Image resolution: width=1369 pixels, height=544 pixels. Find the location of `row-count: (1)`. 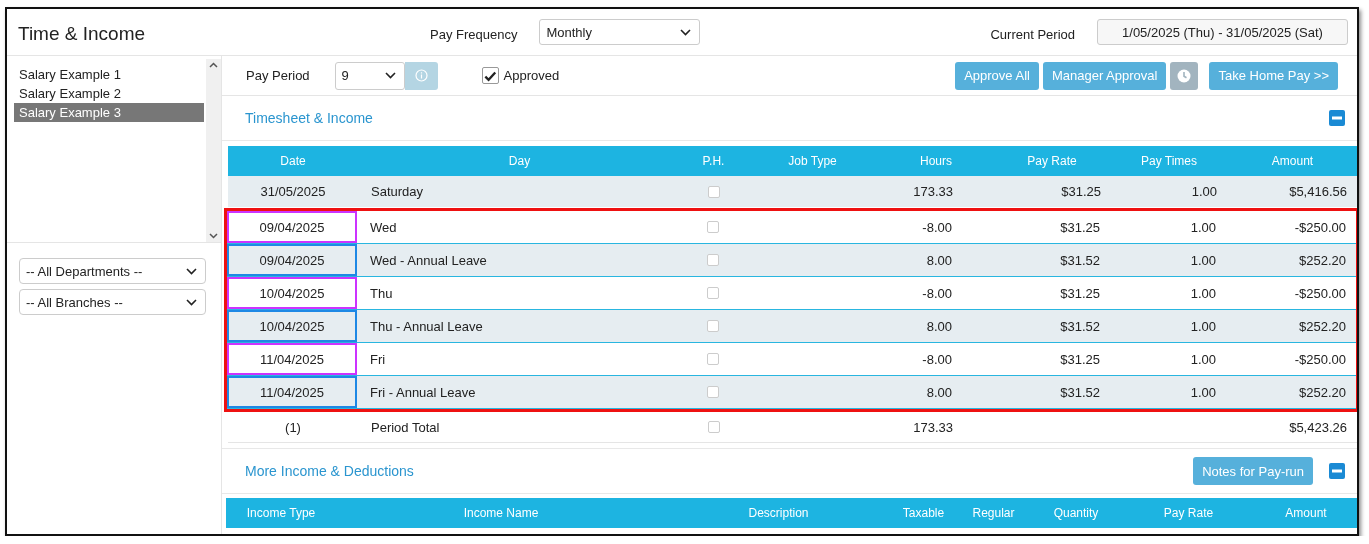

row-count: (1) is located at coordinates (293, 427).